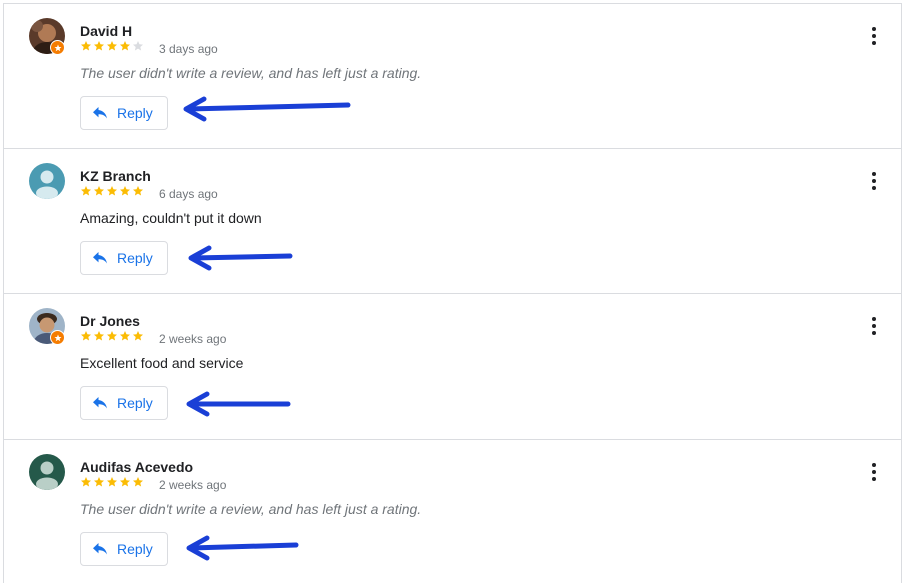 The height and width of the screenshot is (586, 905). What do you see at coordinates (138, 46) in the screenshot?
I see `star-empty-icon` at bounding box center [138, 46].